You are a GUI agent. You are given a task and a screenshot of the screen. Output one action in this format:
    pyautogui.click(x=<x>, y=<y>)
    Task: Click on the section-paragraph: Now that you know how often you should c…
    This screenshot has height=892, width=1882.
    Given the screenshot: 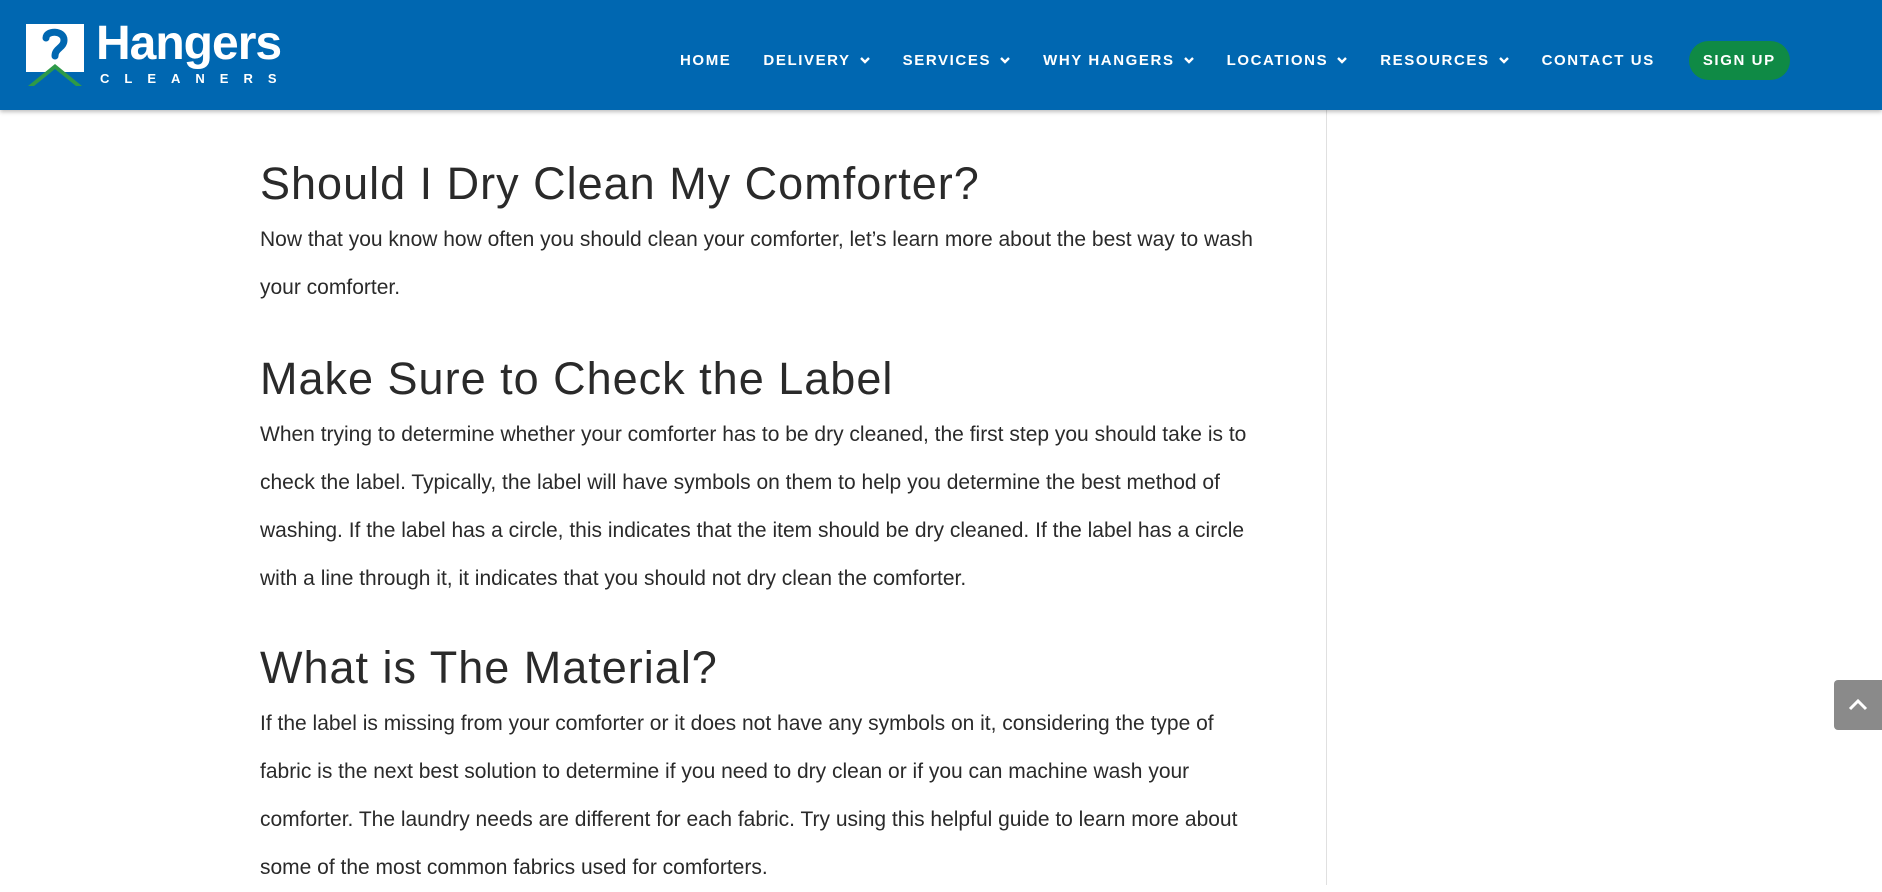 What is the action you would take?
    pyautogui.click(x=756, y=263)
    